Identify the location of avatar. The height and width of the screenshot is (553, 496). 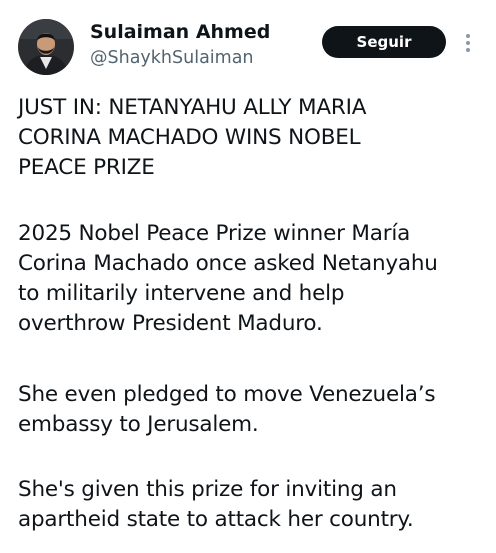
(46, 47).